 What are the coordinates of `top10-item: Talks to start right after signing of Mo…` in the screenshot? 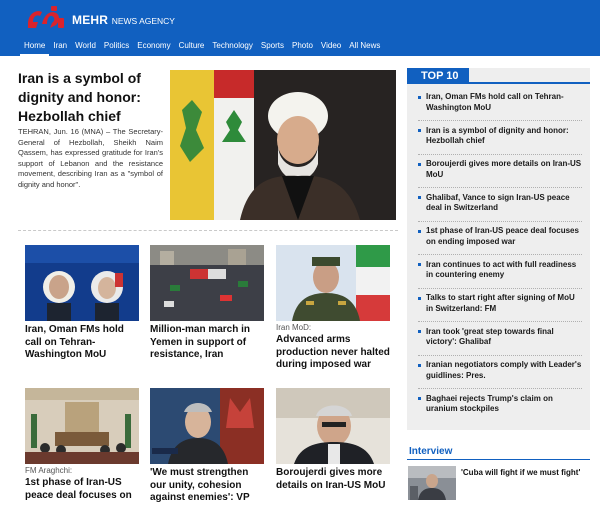 It's located at (498, 310).